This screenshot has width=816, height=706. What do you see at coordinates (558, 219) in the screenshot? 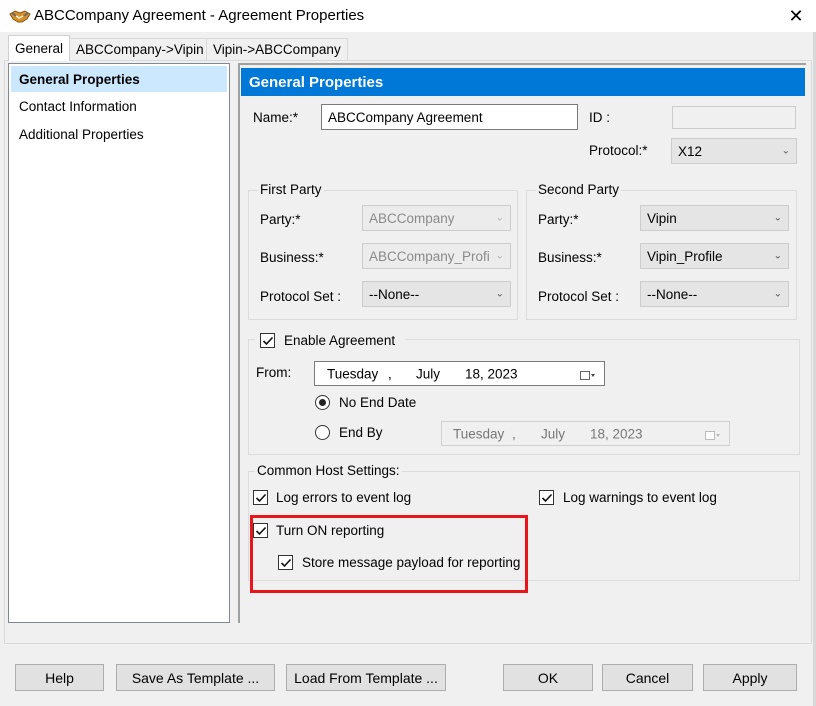
I see `second-party-party-label: Party:*` at bounding box center [558, 219].